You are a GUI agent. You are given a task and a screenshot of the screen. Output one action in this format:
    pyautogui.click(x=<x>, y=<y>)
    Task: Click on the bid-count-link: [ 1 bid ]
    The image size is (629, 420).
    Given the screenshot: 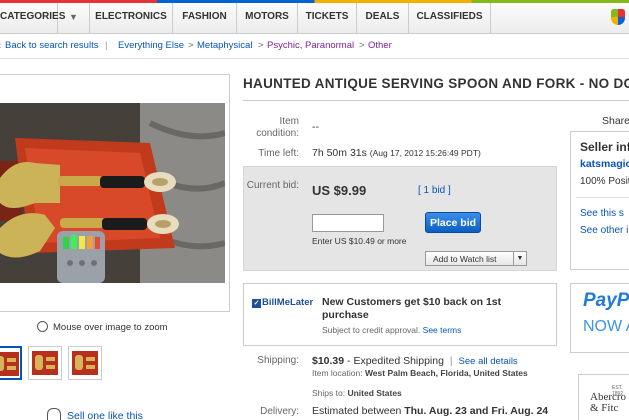 What is the action you would take?
    pyautogui.click(x=434, y=190)
    